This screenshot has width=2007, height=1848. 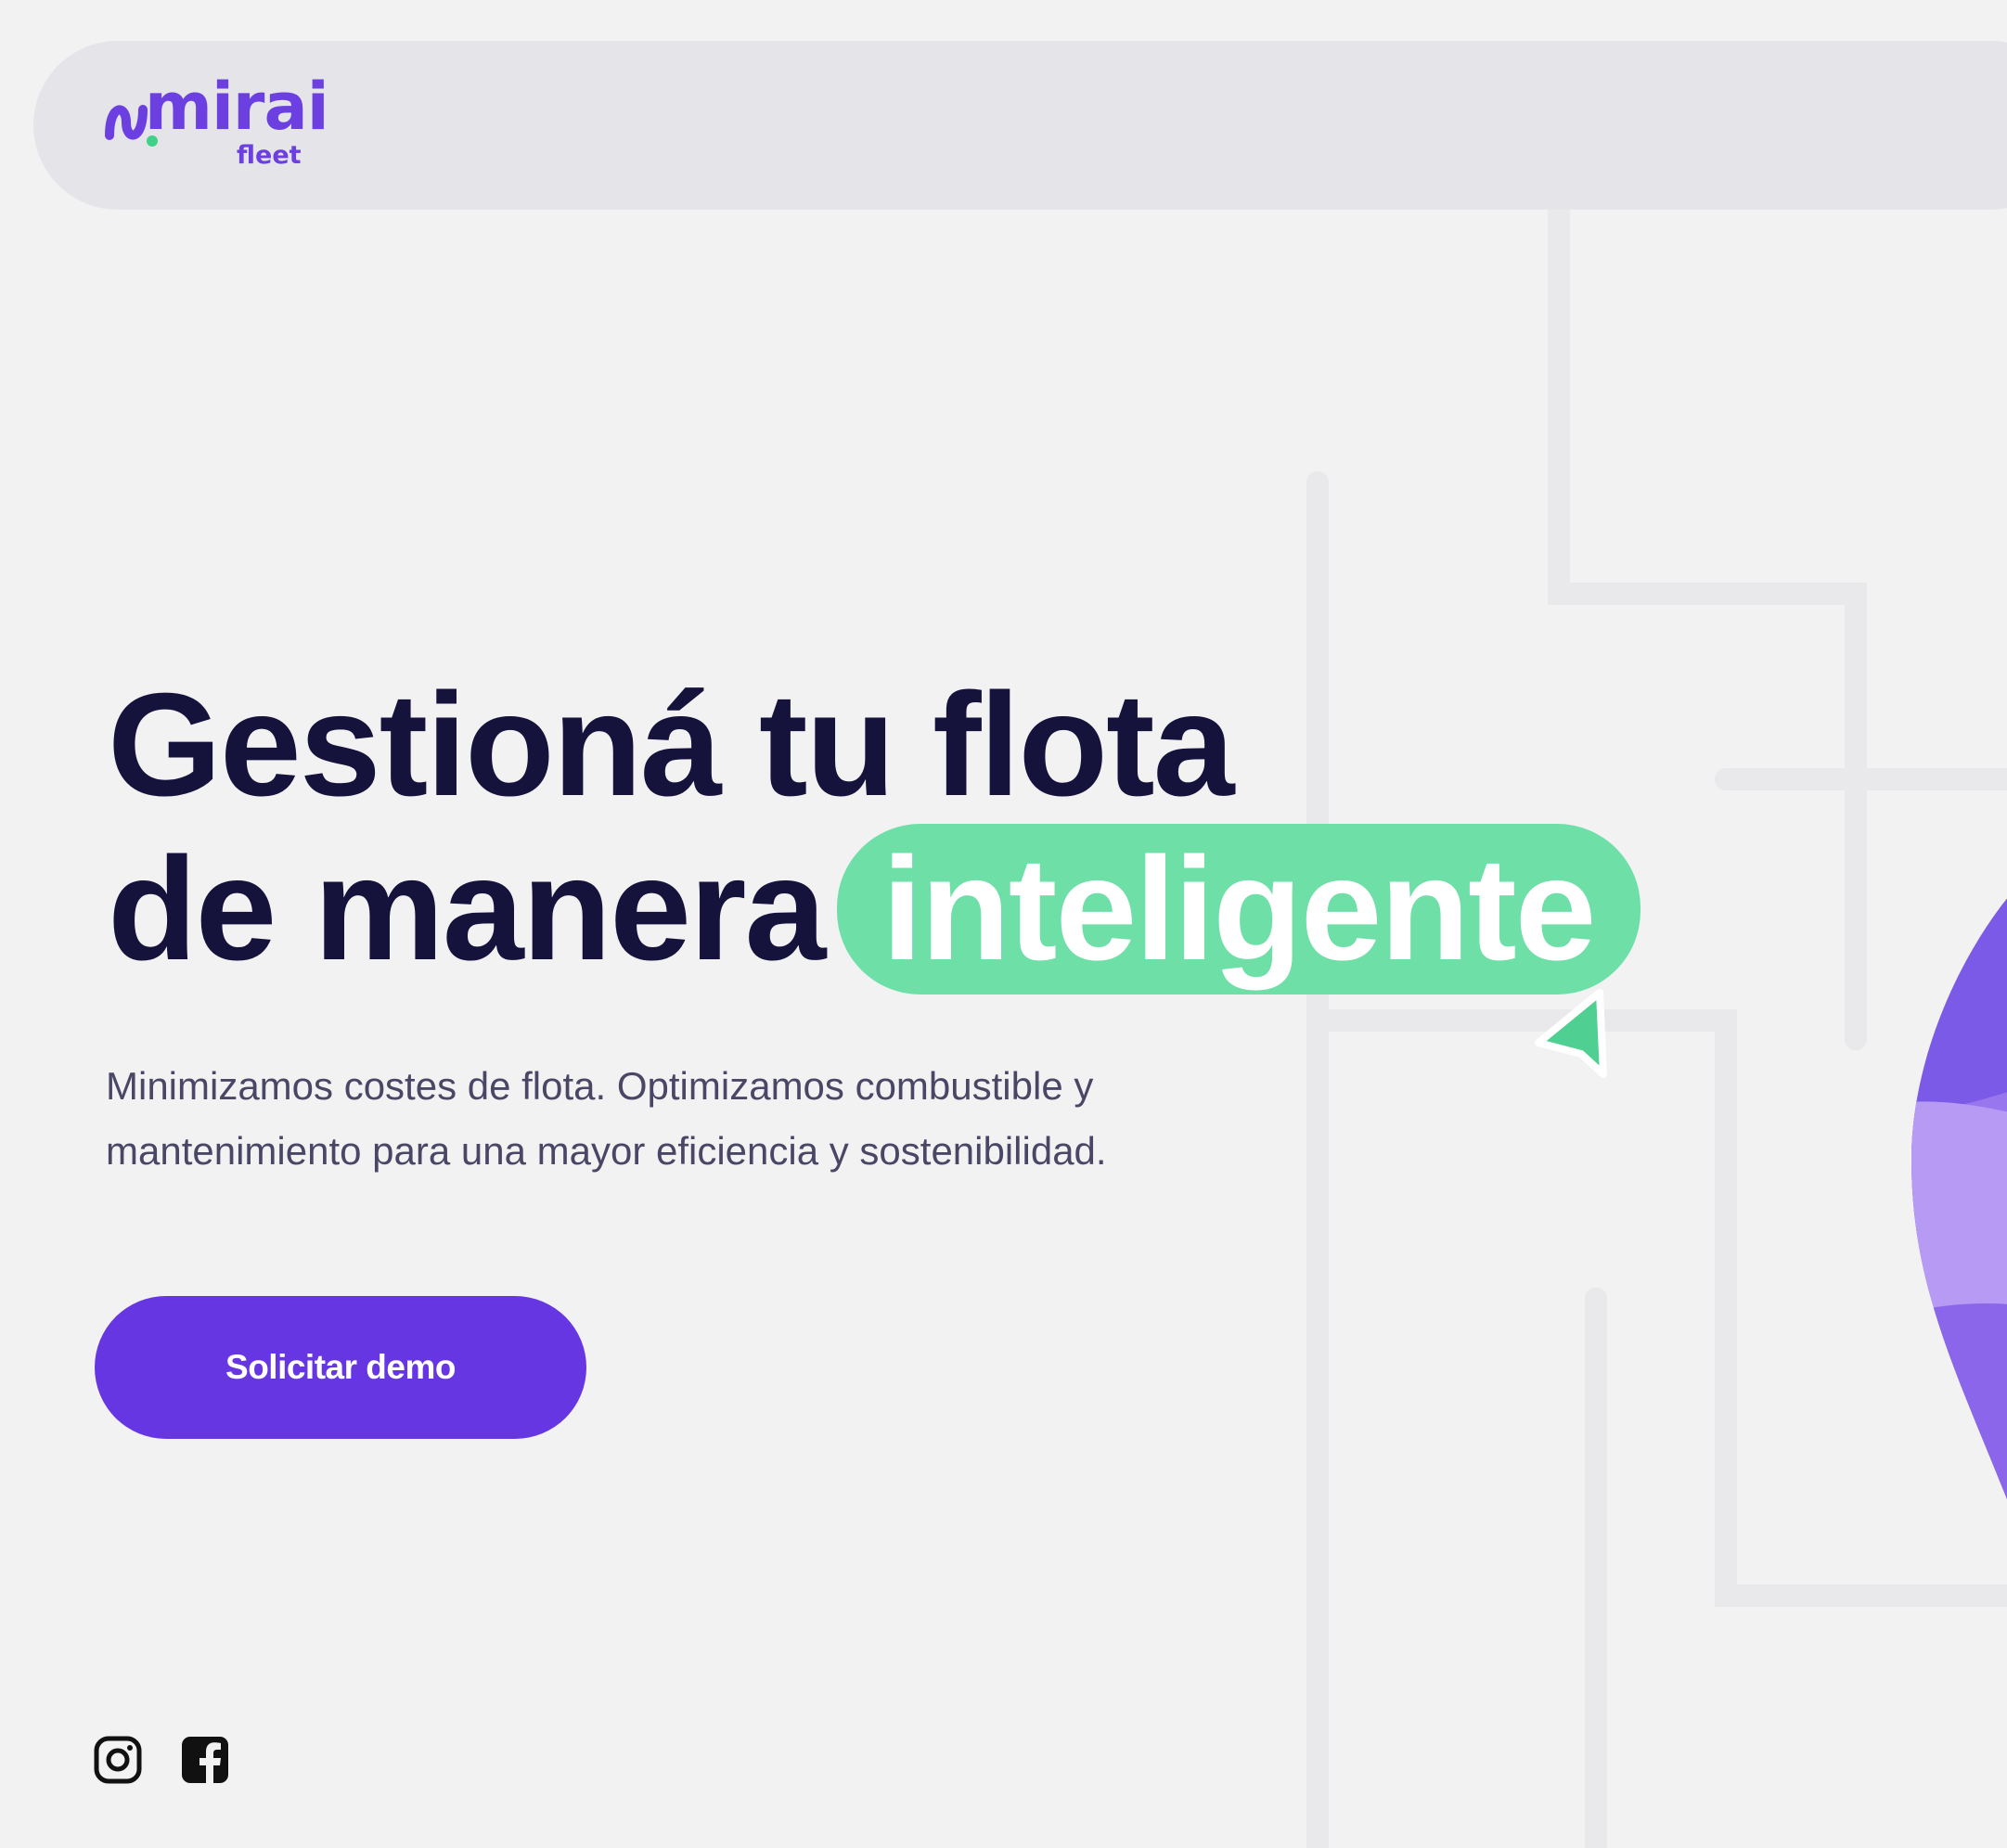 I want to click on instagram-link, so click(x=118, y=1760).